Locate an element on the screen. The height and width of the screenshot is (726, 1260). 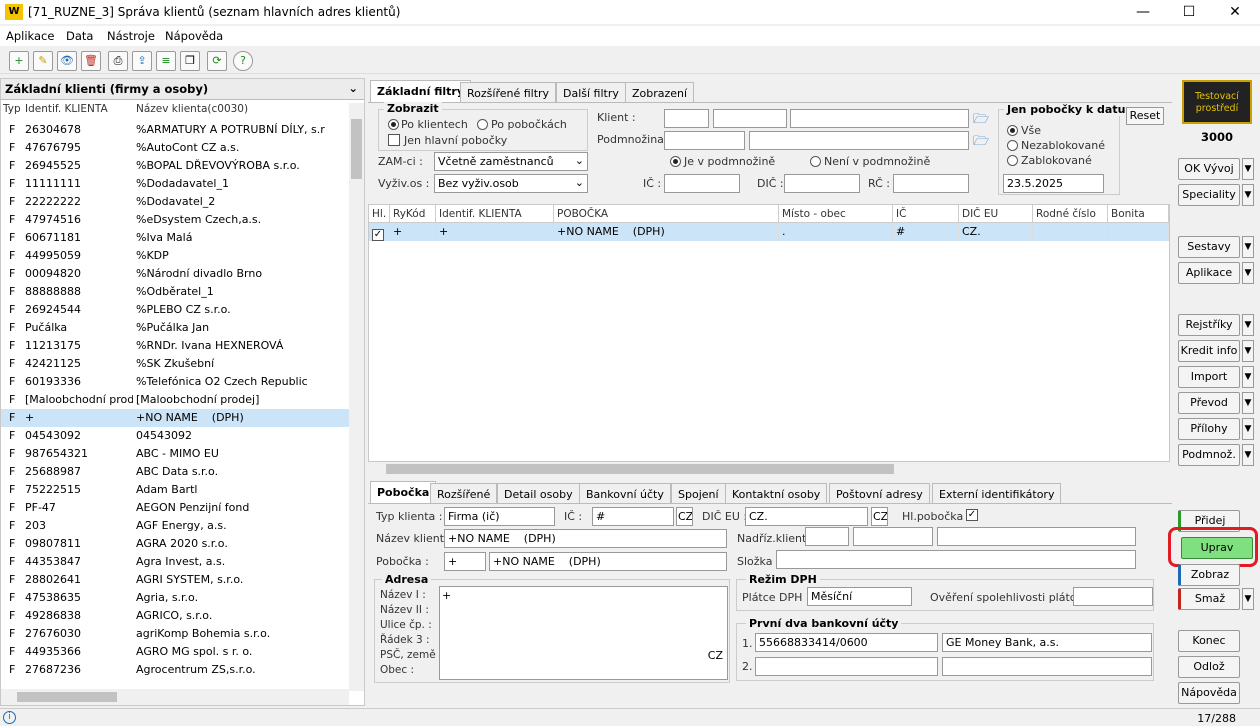
radio-vse is located at coordinates (1012, 130).